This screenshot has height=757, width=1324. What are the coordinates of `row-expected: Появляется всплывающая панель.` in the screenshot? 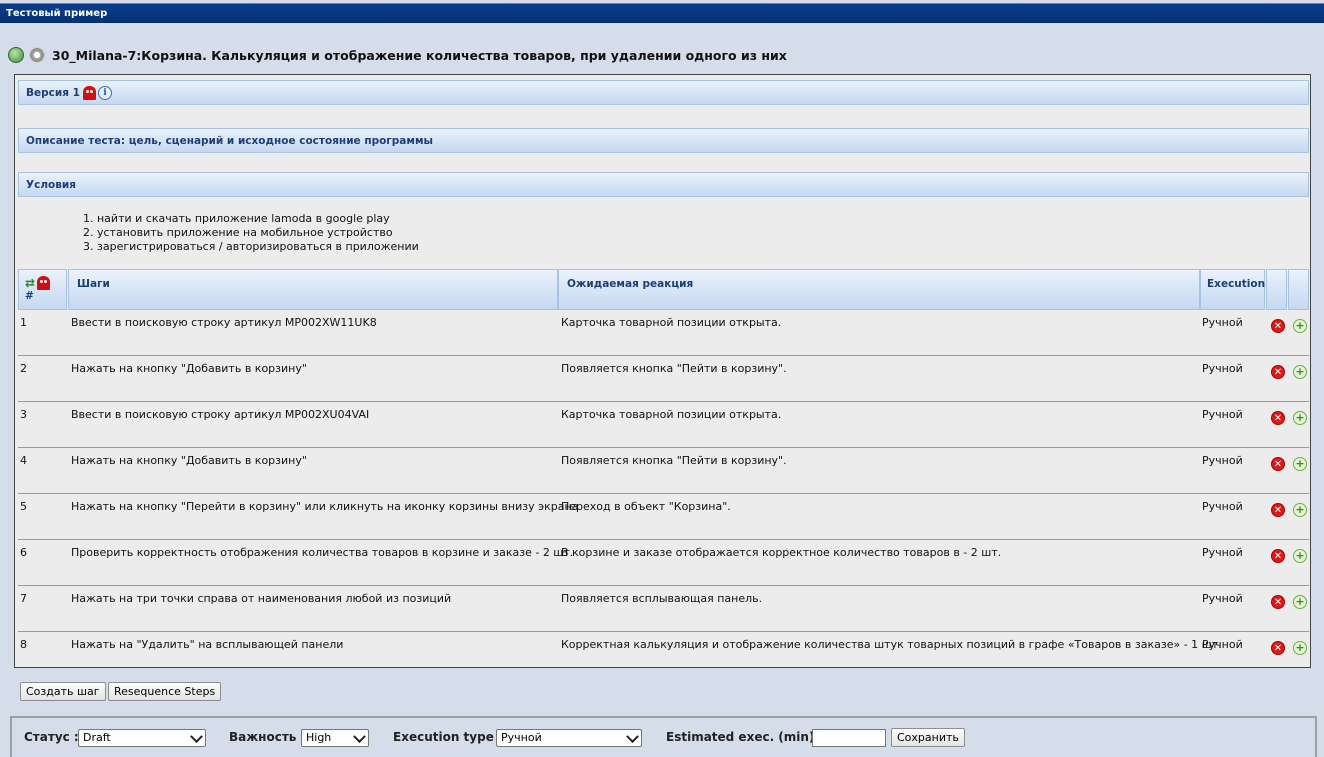 It's located at (662, 598).